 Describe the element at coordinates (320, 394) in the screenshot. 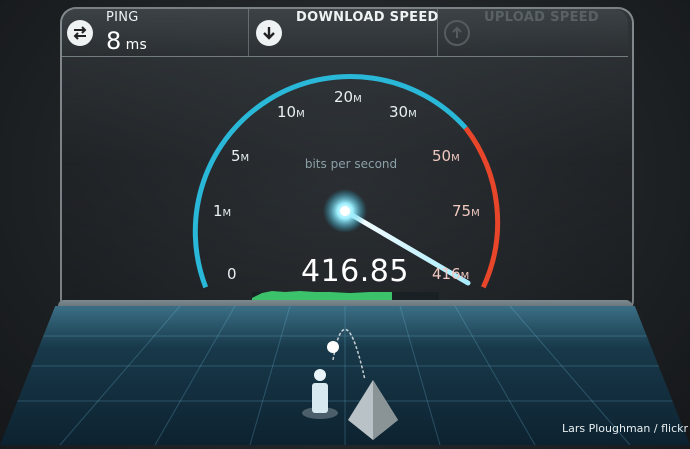

I see `user-icon` at that location.